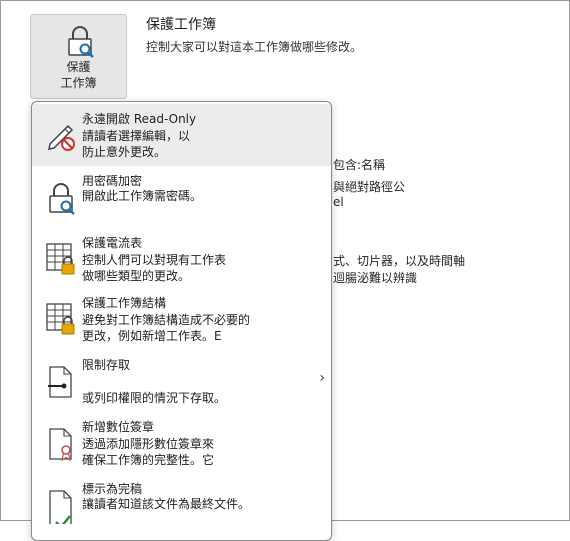 The width and height of the screenshot is (570, 541). I want to click on menu-item-protect-workbook-structure: 保護工作簿結構 避免對工作簿結構造成不必要的 更改，例如新增工作表。E, so click(181, 321).